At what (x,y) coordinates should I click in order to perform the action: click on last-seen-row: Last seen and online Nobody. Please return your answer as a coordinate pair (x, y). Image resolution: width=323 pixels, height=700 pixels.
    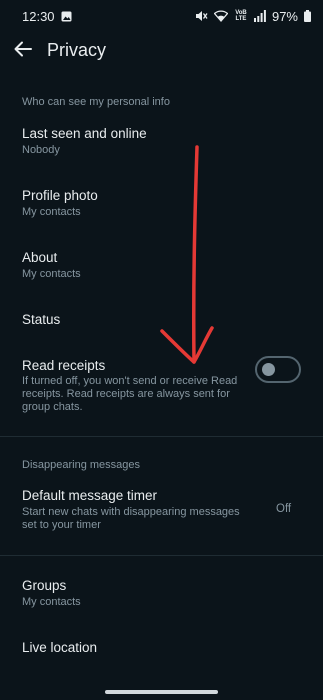
    Looking at the image, I should click on (161, 142).